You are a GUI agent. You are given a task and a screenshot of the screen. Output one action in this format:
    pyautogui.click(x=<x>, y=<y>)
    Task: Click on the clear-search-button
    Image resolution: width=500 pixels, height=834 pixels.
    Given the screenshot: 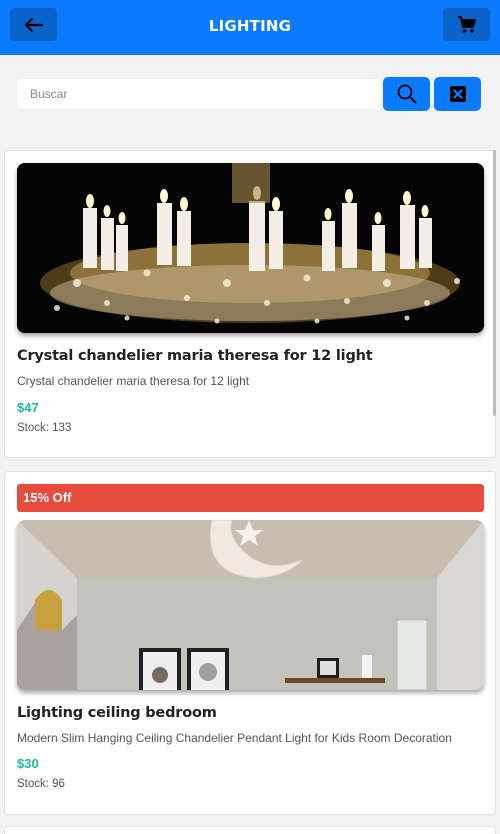 What is the action you would take?
    pyautogui.click(x=457, y=94)
    